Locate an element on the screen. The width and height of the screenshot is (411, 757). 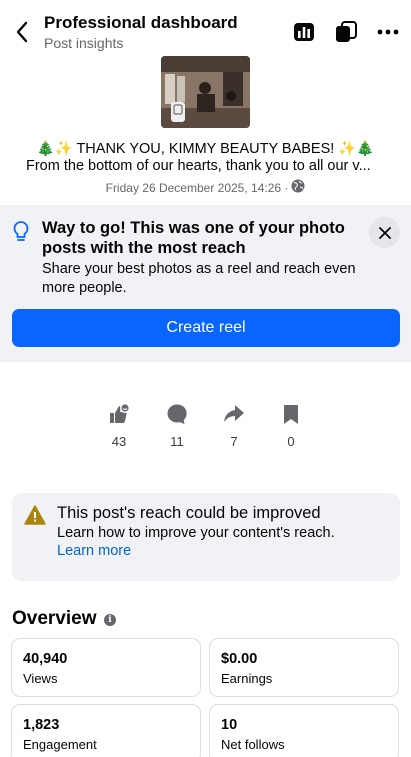
reactions-count: 43 is located at coordinates (119, 441).